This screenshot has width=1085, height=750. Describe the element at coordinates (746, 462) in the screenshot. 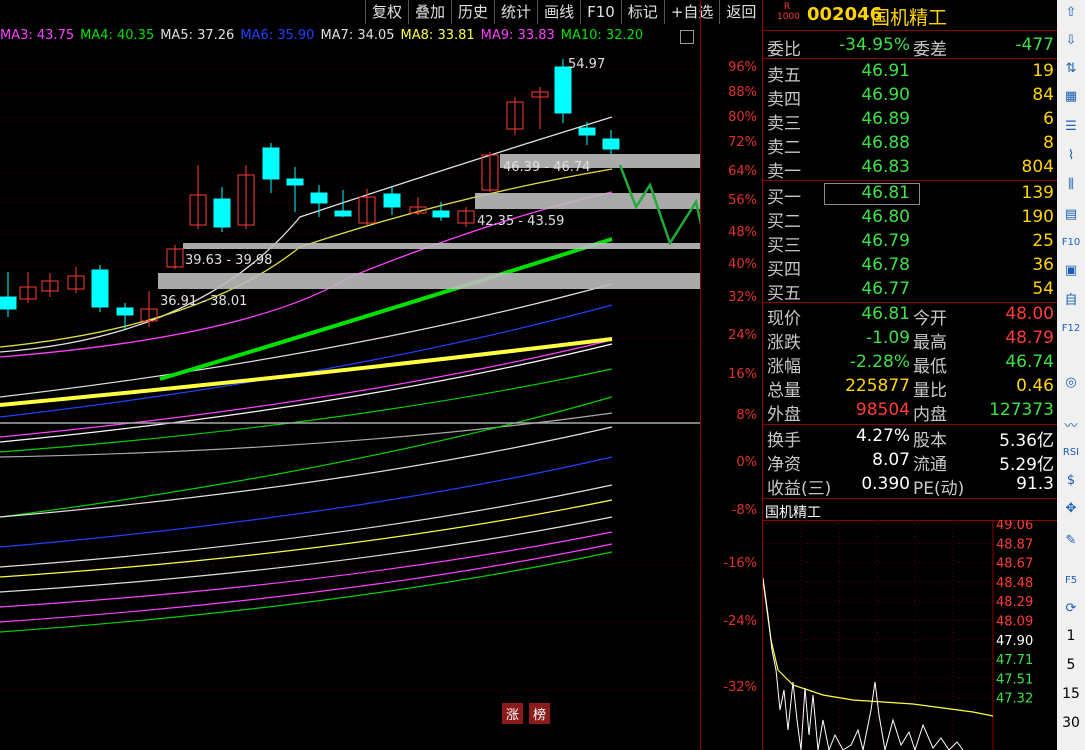

I see `percent-tick: 0%` at that location.